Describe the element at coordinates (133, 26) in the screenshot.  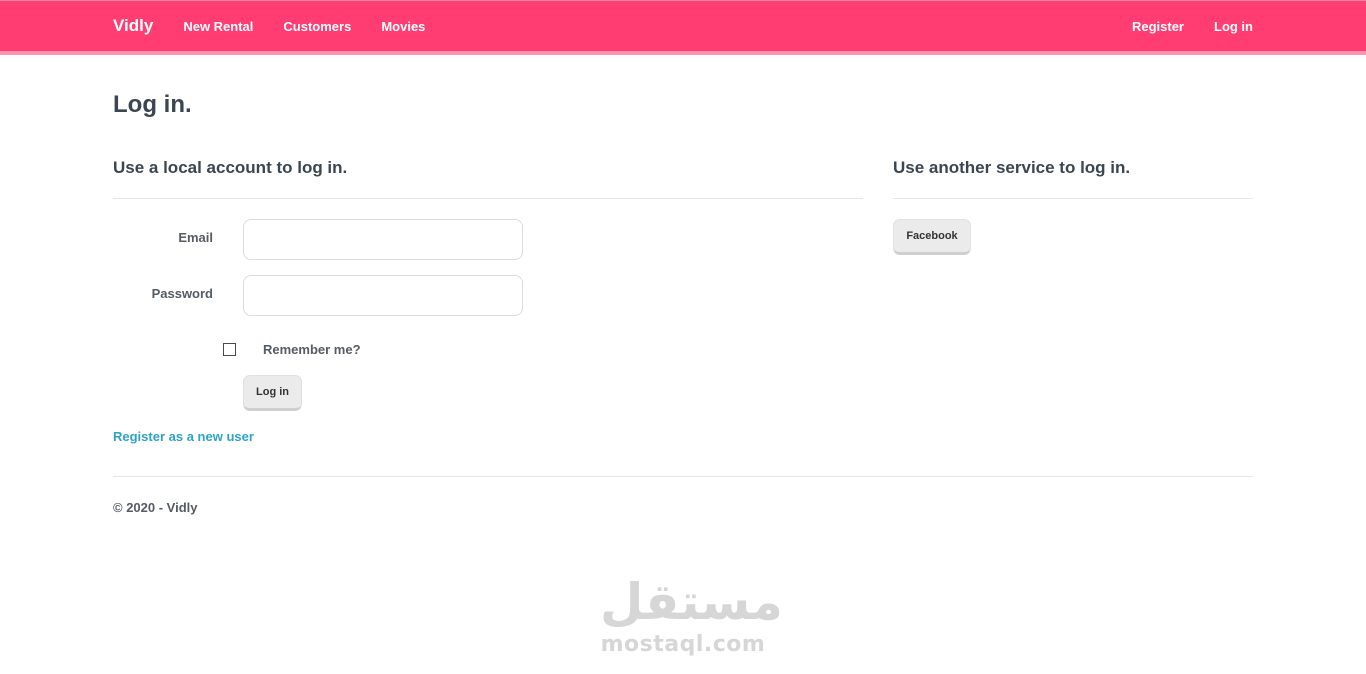
I see `brand-link: Vidly` at that location.